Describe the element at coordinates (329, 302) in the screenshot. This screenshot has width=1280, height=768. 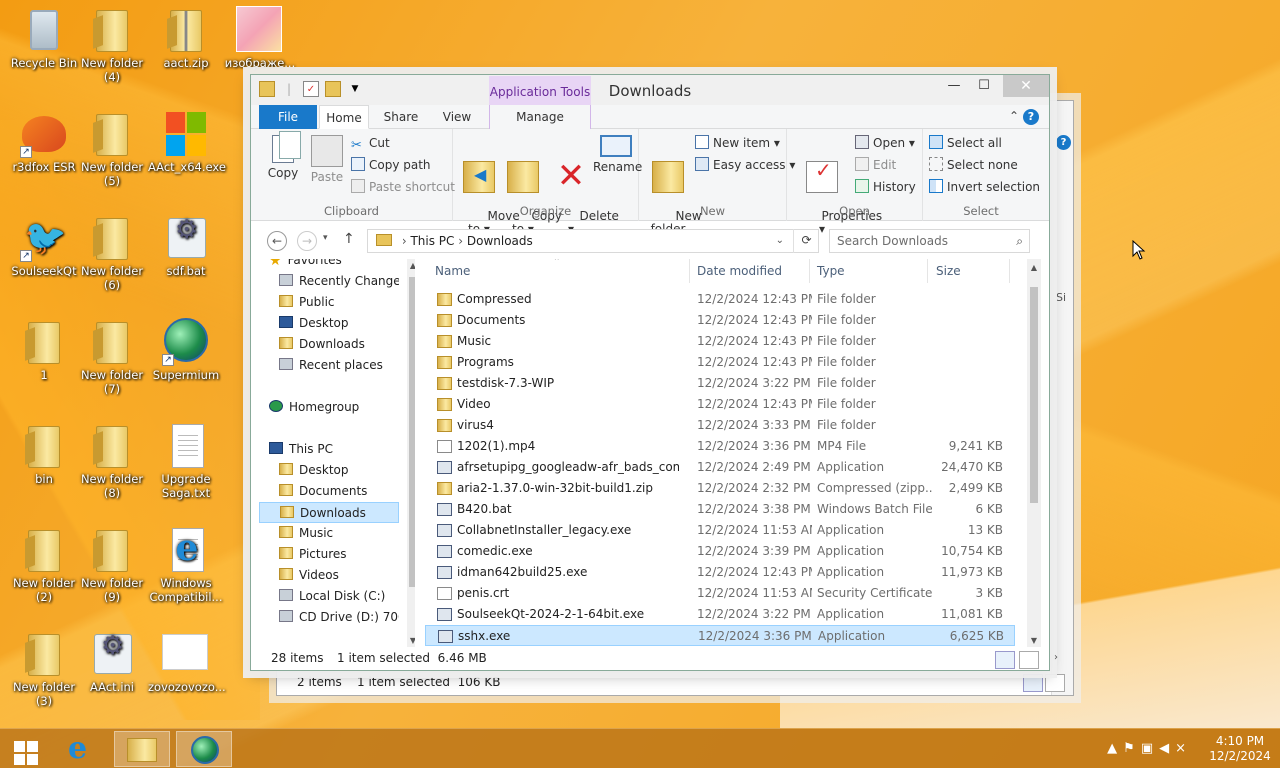
I see `nav-item: Public` at that location.